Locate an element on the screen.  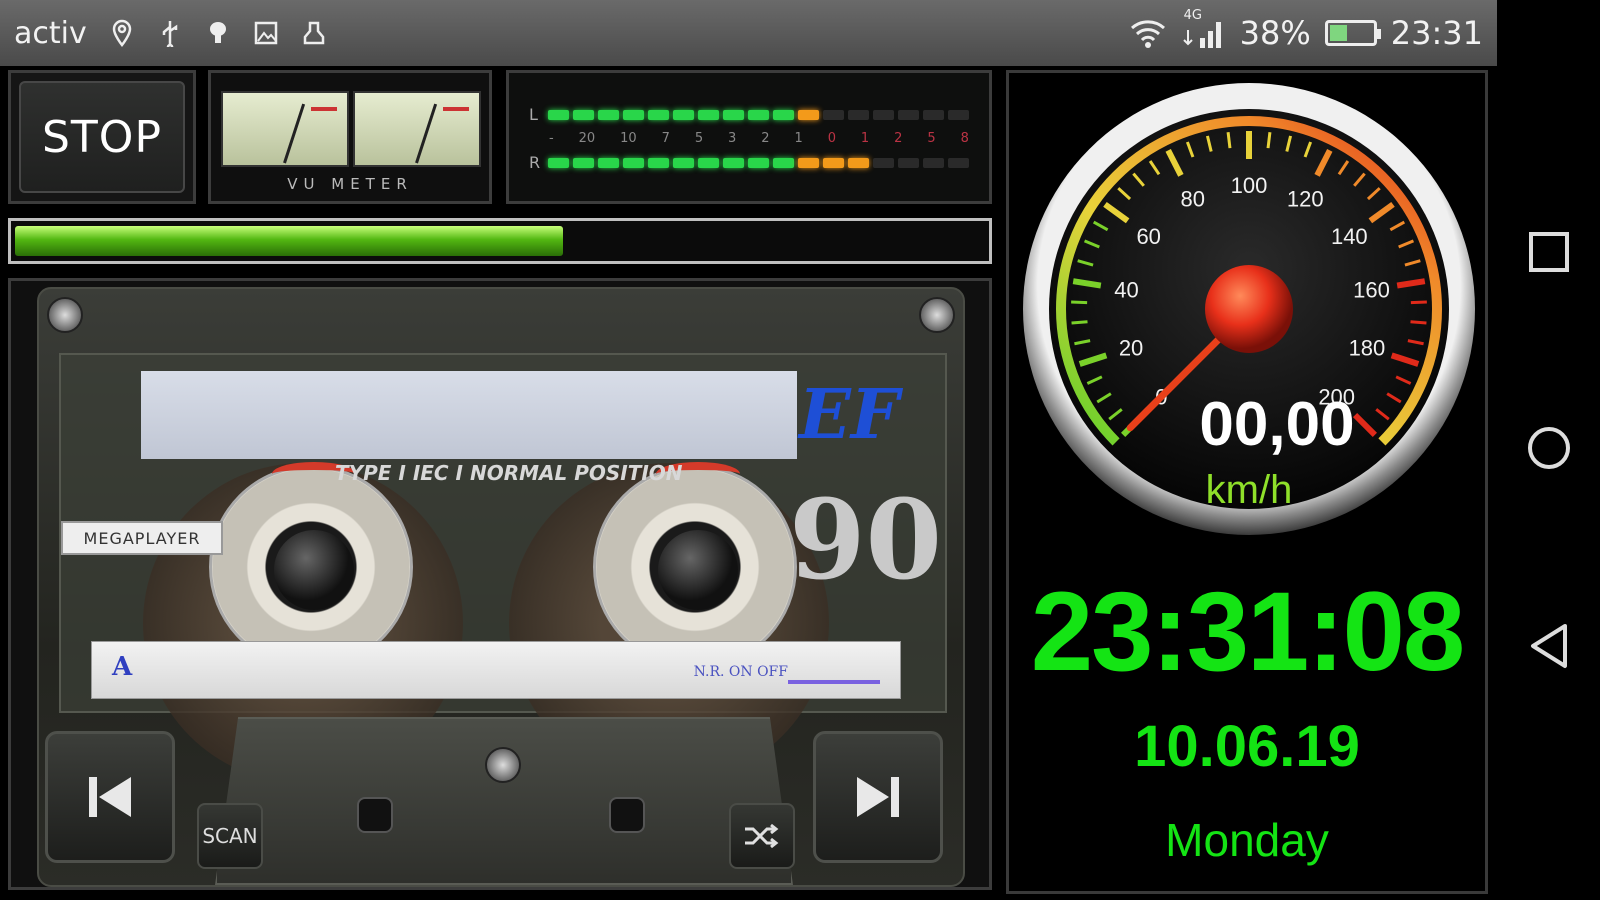
skip-next-icon is located at coordinates (878, 797).